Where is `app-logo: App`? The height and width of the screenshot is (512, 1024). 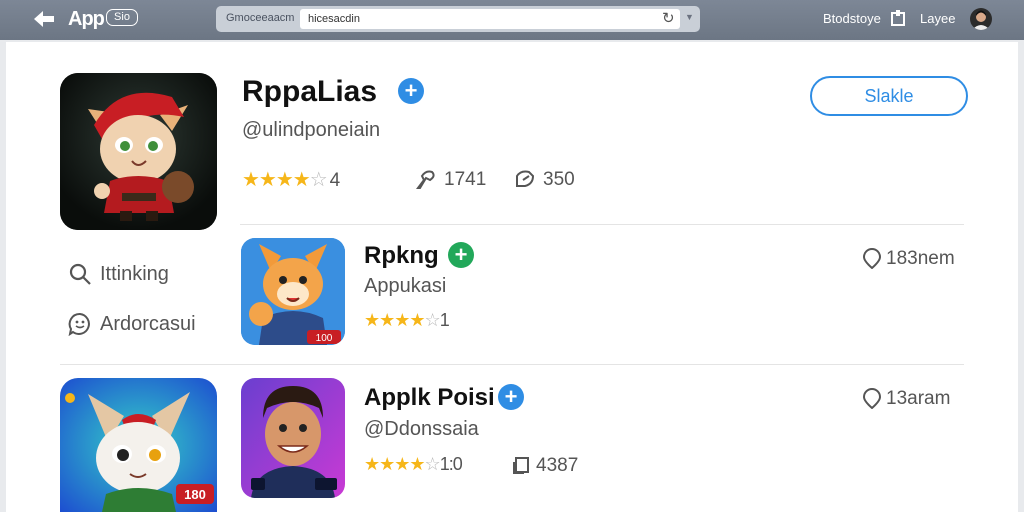 app-logo: App is located at coordinates (86, 19).